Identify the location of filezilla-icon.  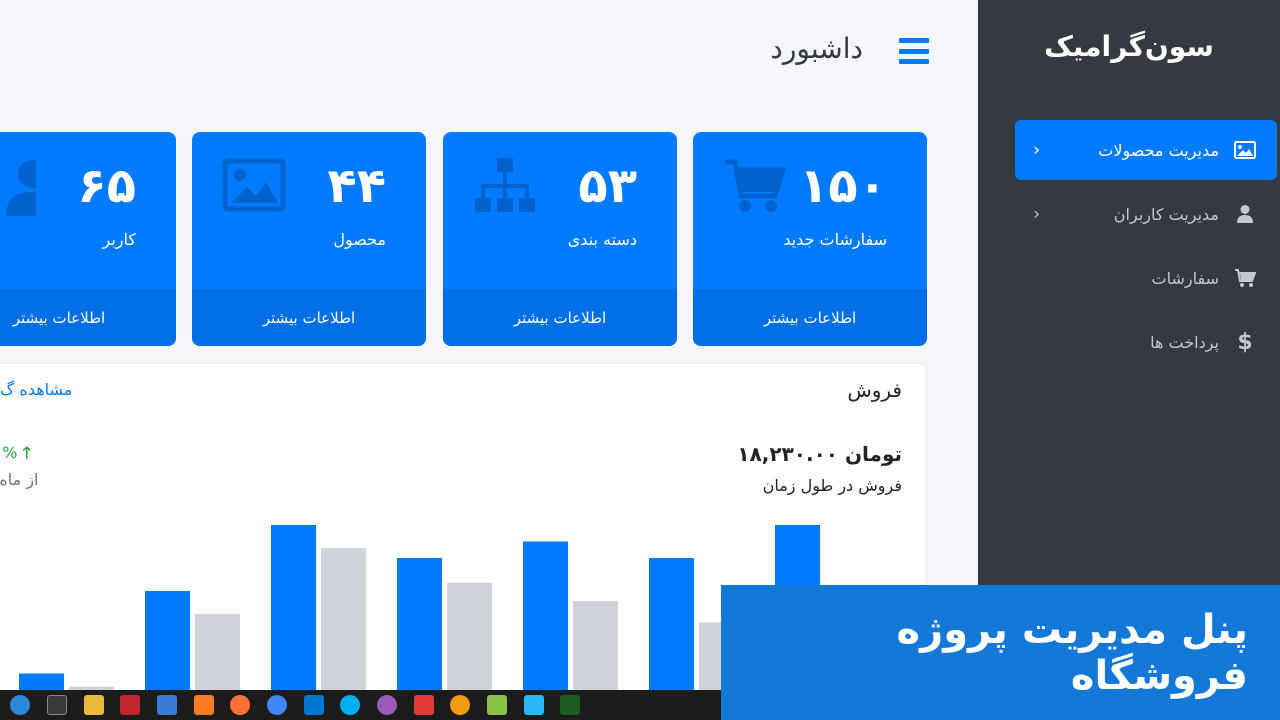
(130, 705).